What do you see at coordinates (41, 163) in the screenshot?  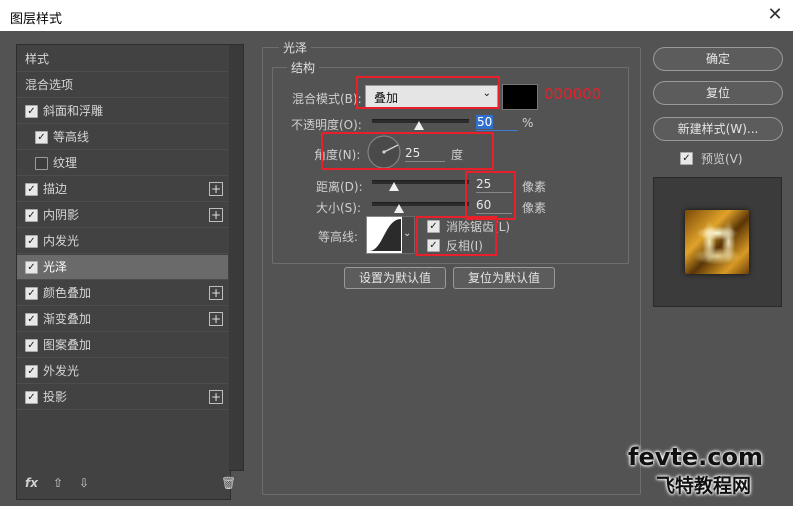 I see `style-item-checkbox` at bounding box center [41, 163].